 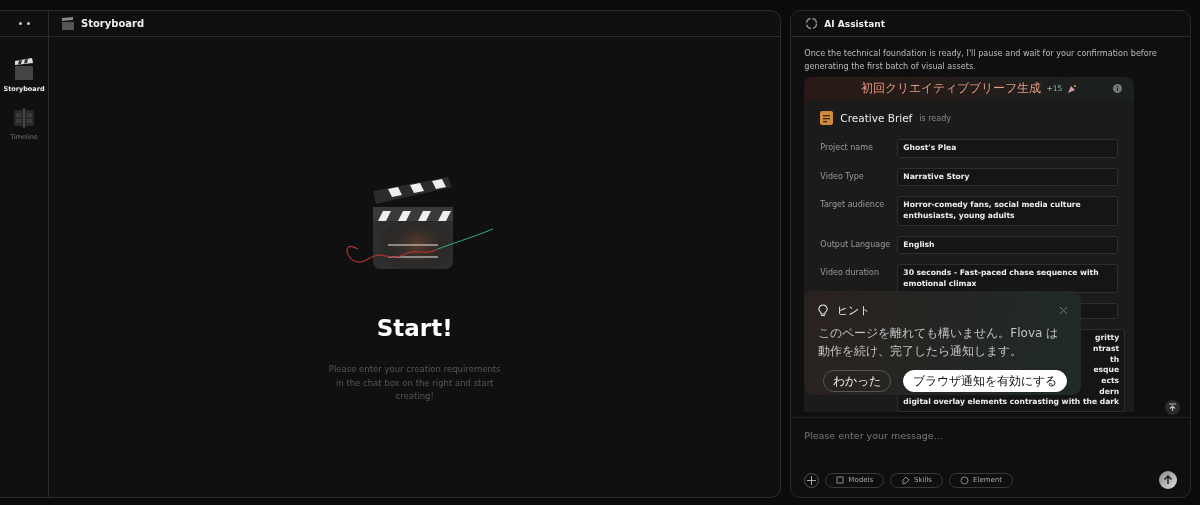 I want to click on assistant-logo-icon, so click(x=812, y=23).